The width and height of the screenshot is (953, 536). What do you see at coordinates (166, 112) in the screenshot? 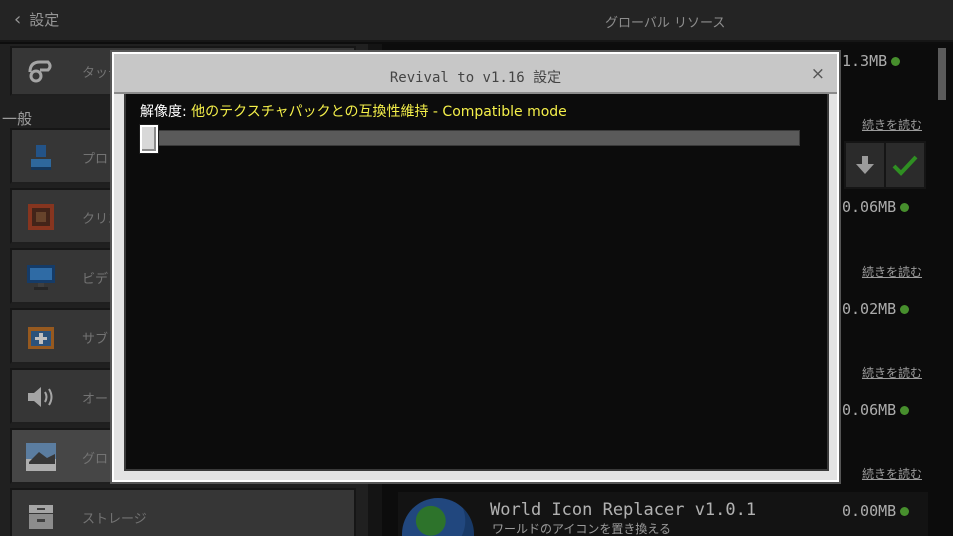
I see `setting-key: 解像度:` at bounding box center [166, 112].